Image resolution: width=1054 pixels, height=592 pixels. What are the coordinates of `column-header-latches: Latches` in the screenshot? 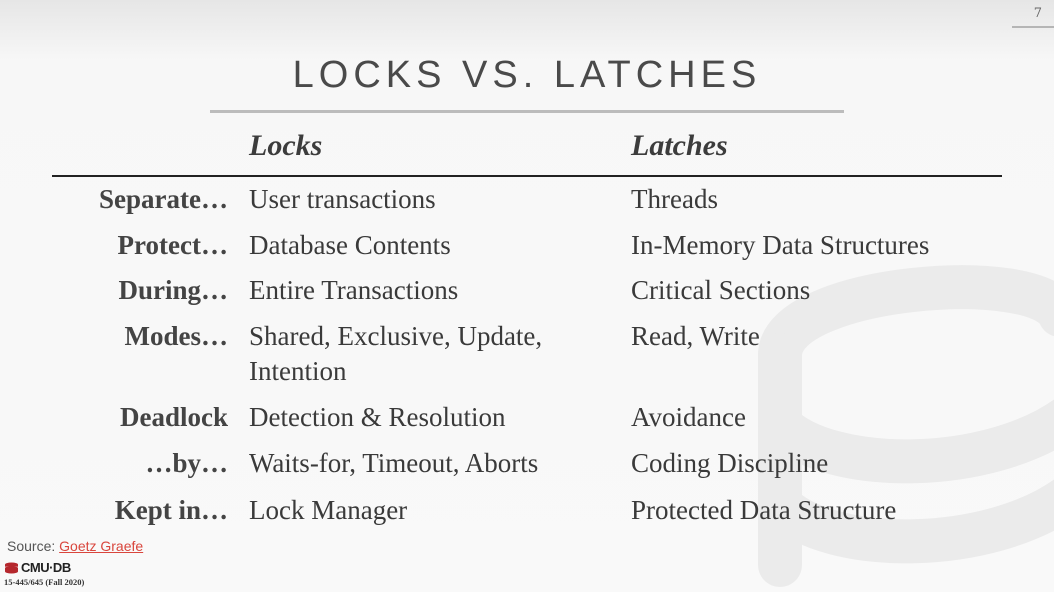 It's located at (679, 145).